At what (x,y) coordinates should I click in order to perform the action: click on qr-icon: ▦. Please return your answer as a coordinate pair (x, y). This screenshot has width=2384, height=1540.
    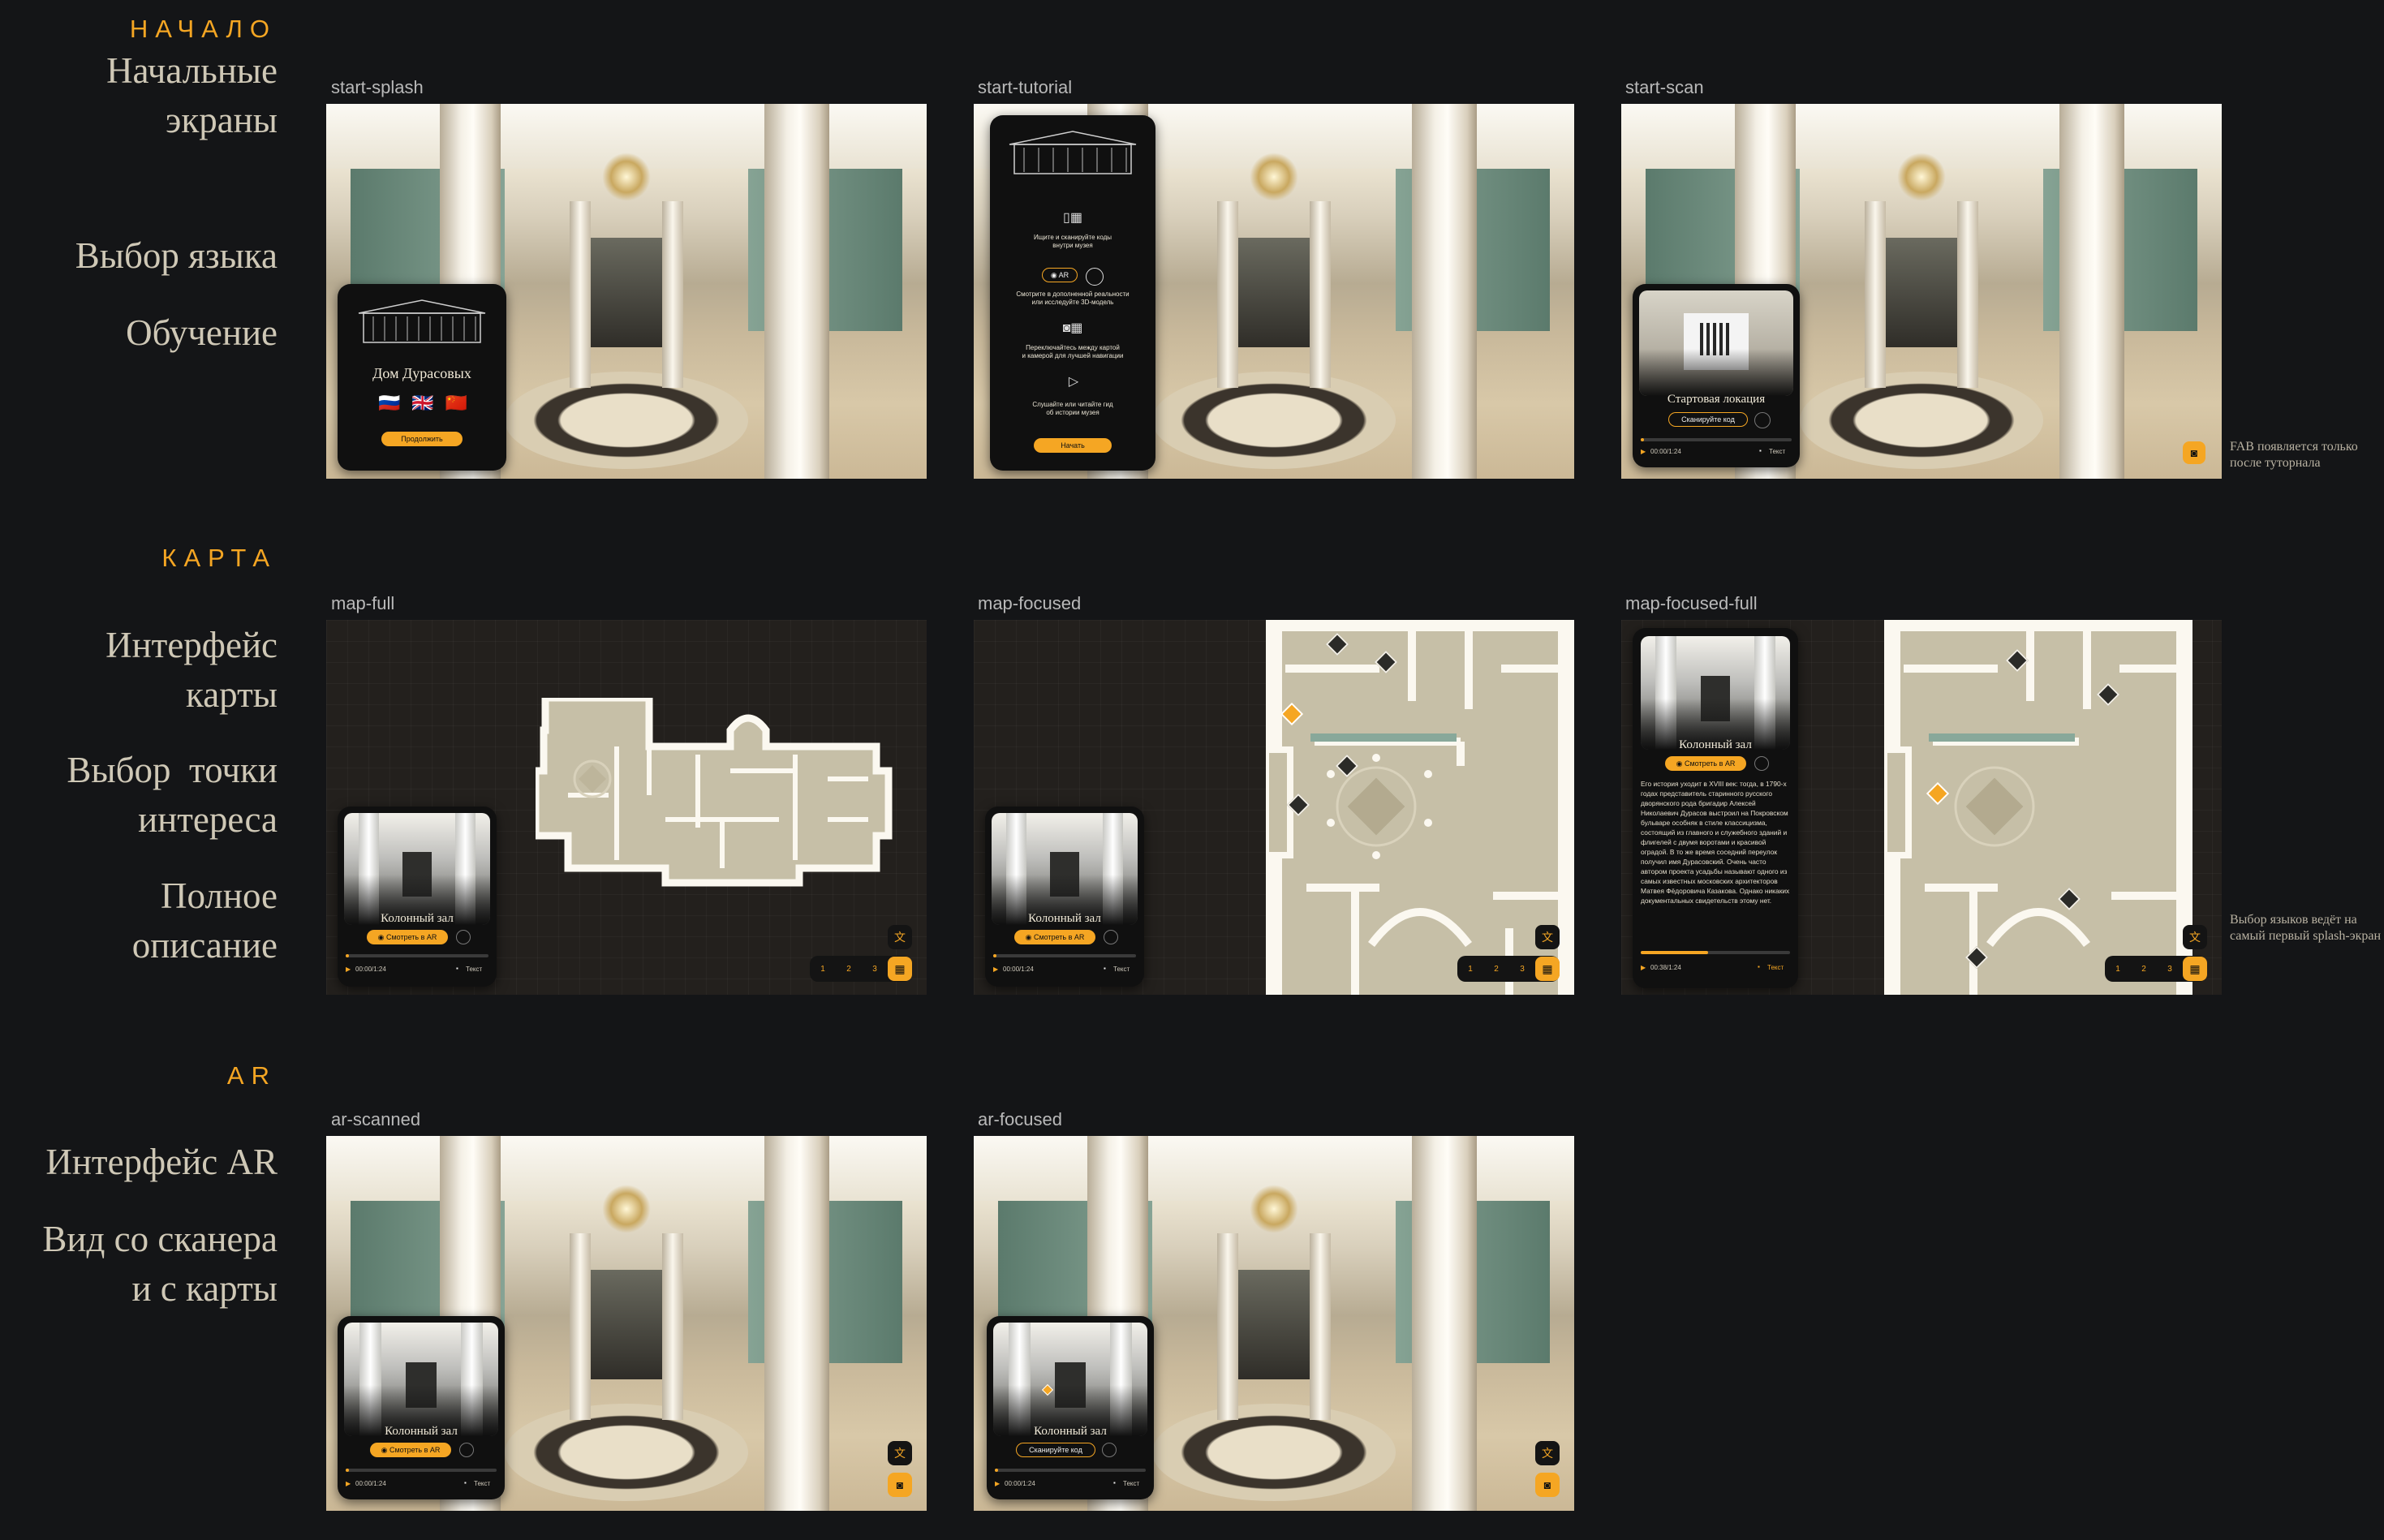
    Looking at the image, I should click on (1547, 968).